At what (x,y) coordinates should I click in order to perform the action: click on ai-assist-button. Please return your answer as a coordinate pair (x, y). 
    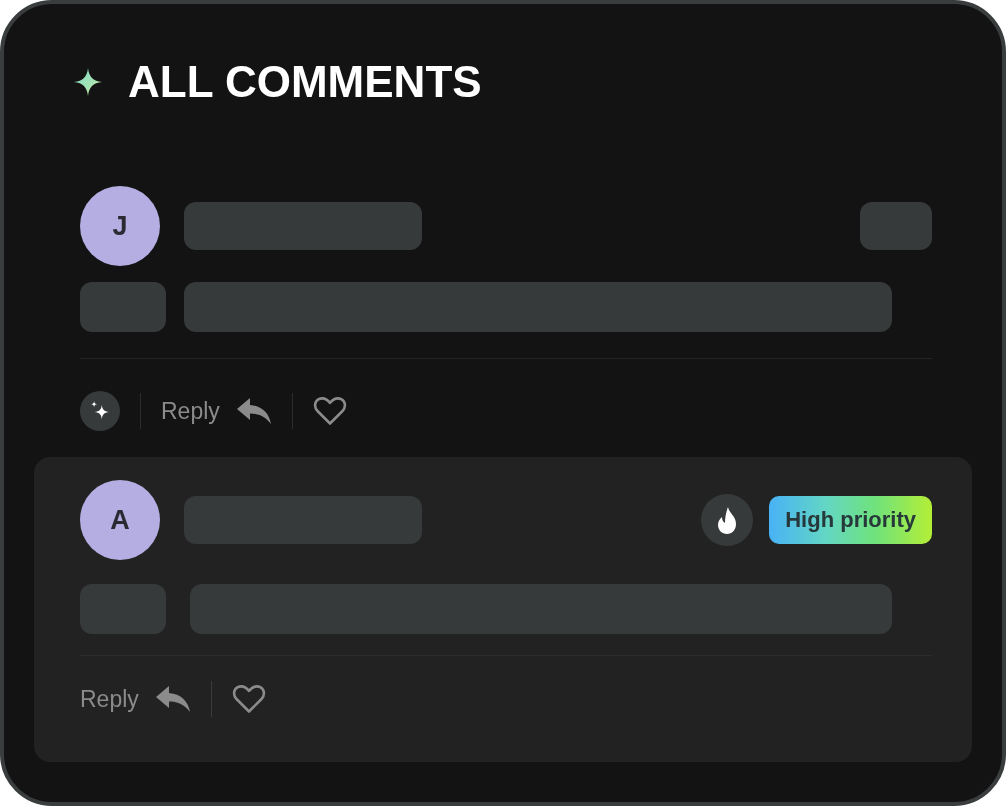
    Looking at the image, I should click on (100, 411).